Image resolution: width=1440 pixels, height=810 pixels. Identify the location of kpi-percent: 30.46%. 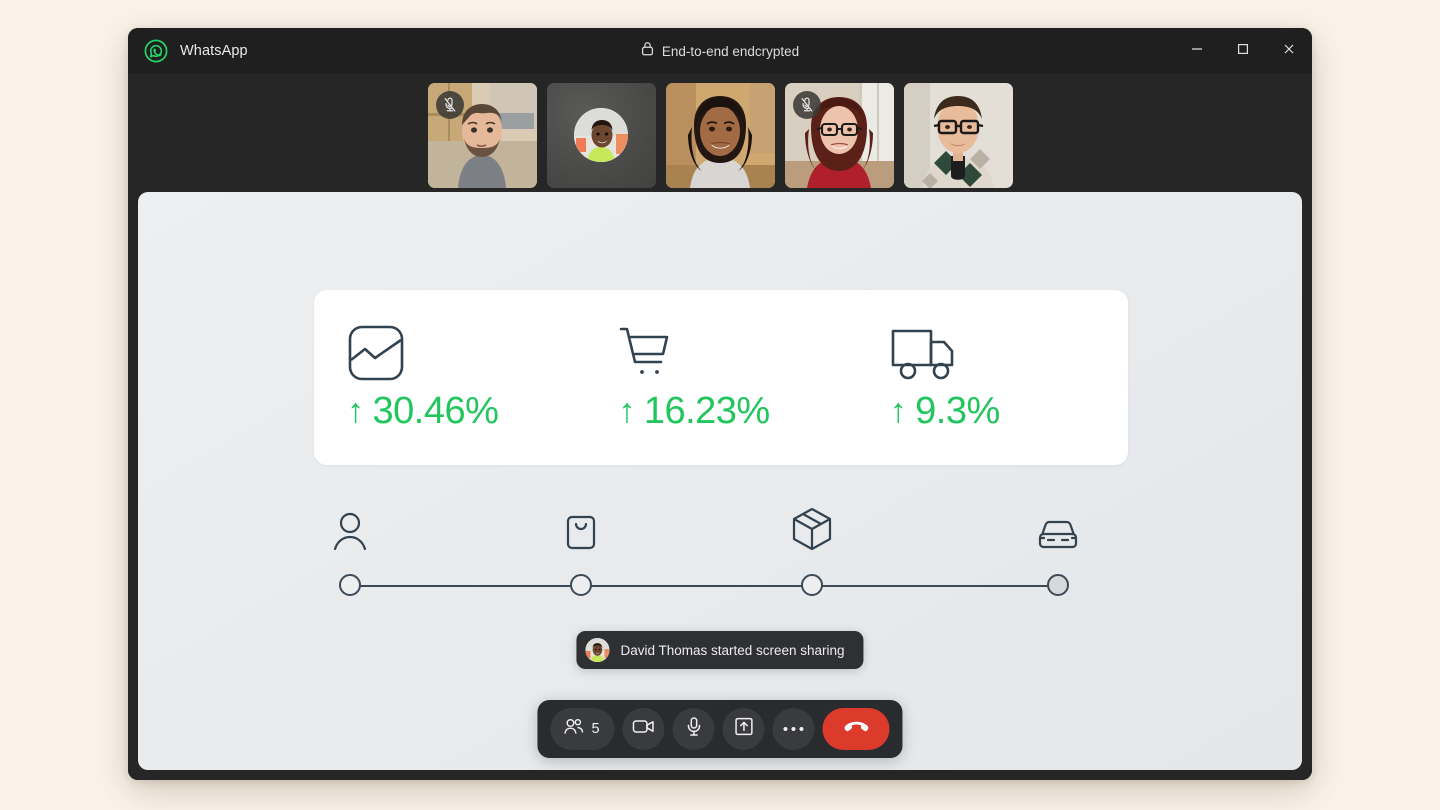
(435, 410).